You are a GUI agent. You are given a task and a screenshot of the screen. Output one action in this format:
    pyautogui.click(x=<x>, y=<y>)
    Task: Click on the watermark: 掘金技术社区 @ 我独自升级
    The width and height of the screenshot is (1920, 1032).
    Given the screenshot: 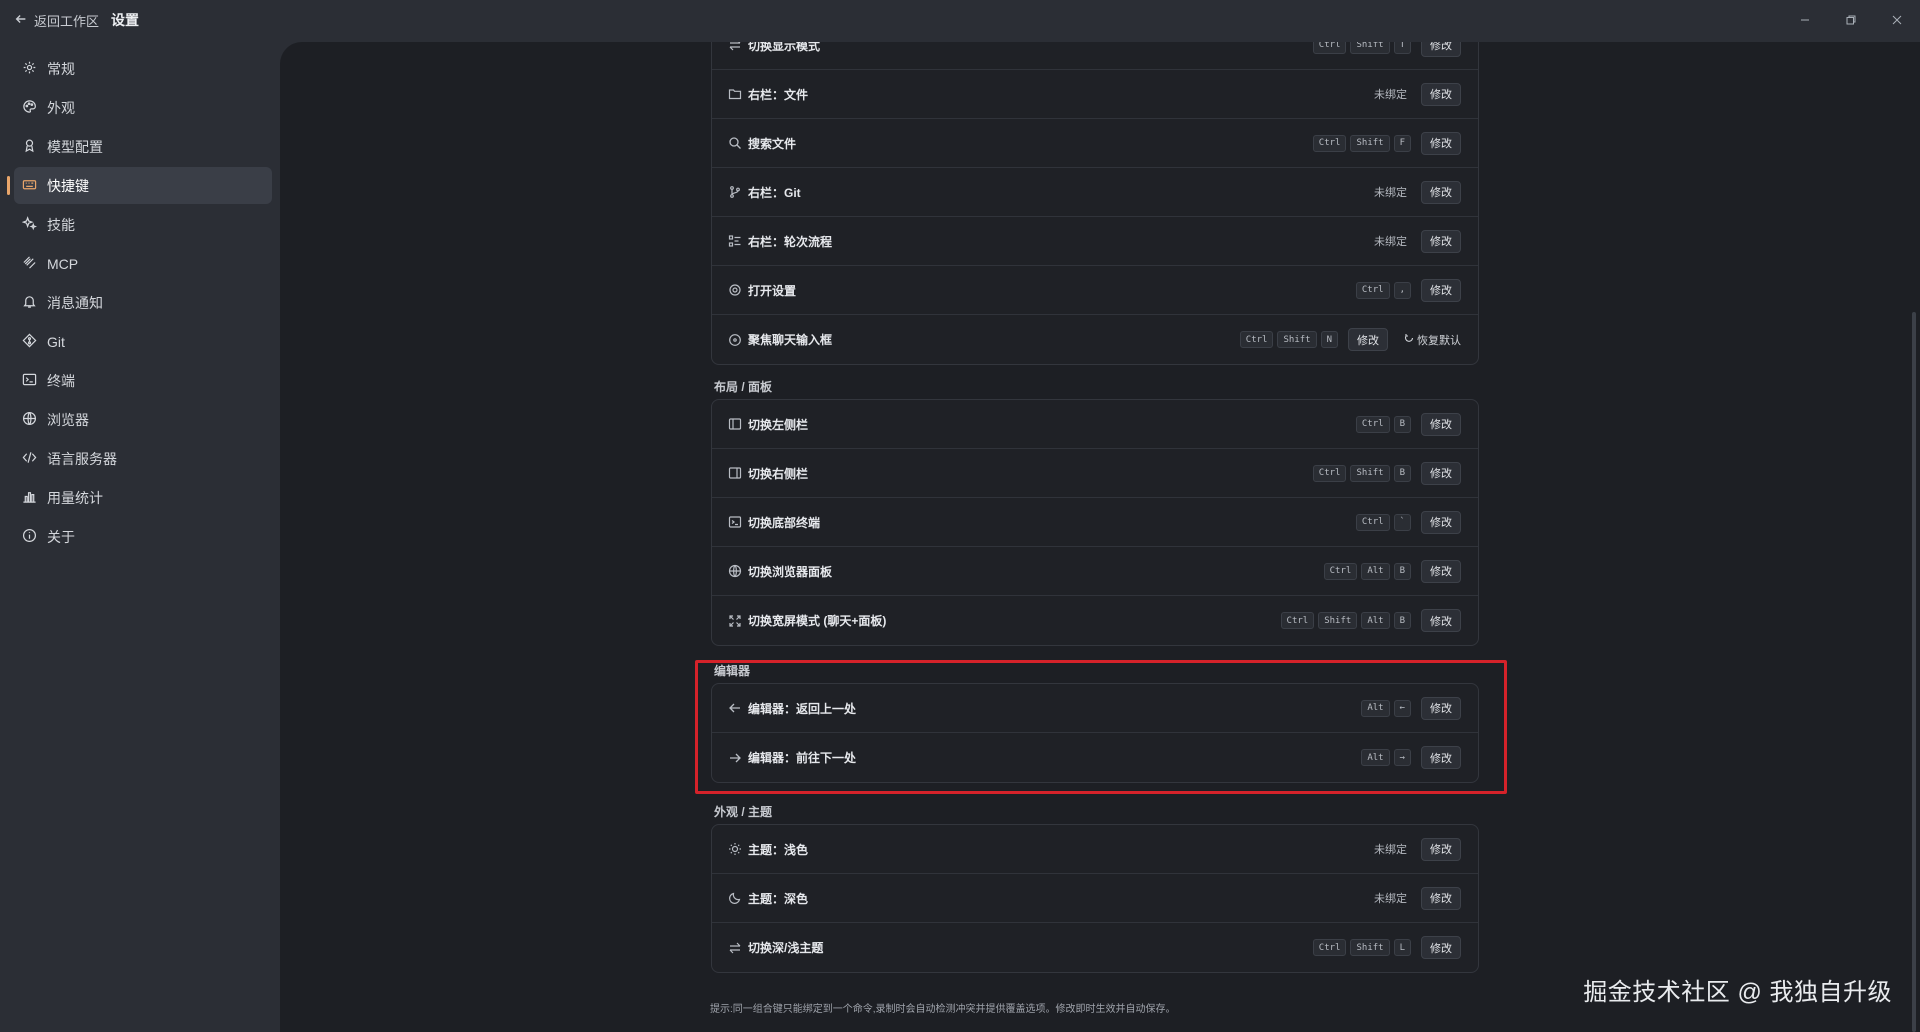 What is the action you would take?
    pyautogui.click(x=1737, y=992)
    